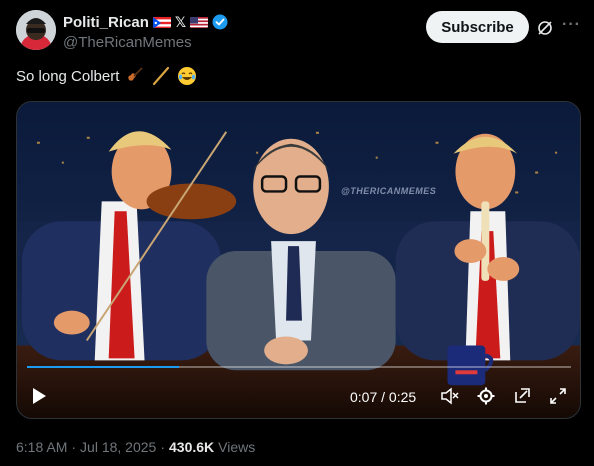 This screenshot has width=594, height=466. Describe the element at coordinates (41, 447) in the screenshot. I see `post-time: 6:18 AM` at that location.